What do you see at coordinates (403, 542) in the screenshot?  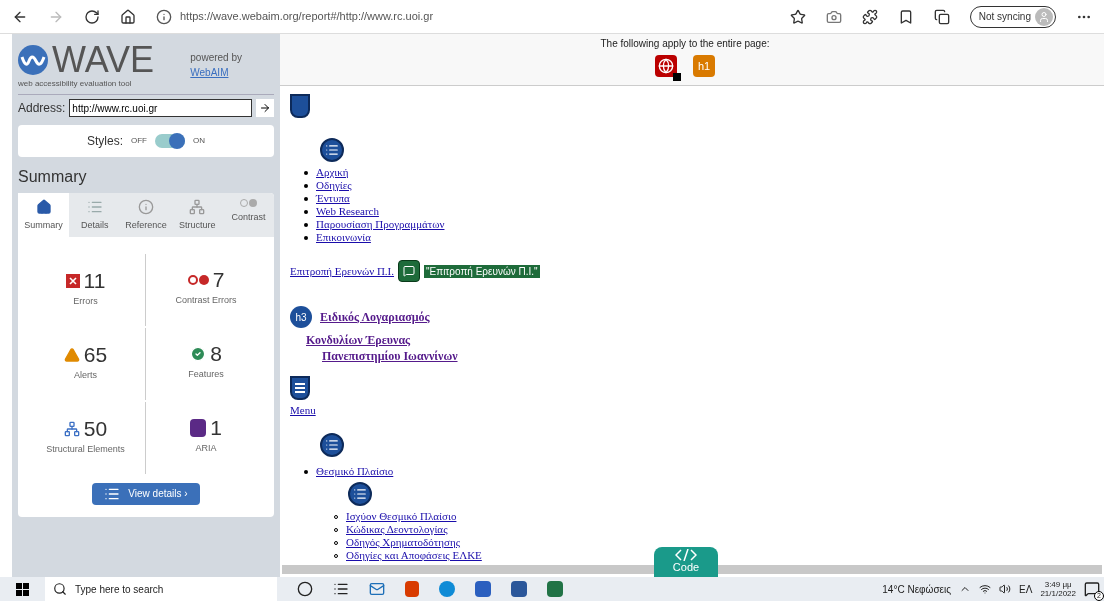 I see `nav-link: Οδηγός Χρηματοδότησης` at bounding box center [403, 542].